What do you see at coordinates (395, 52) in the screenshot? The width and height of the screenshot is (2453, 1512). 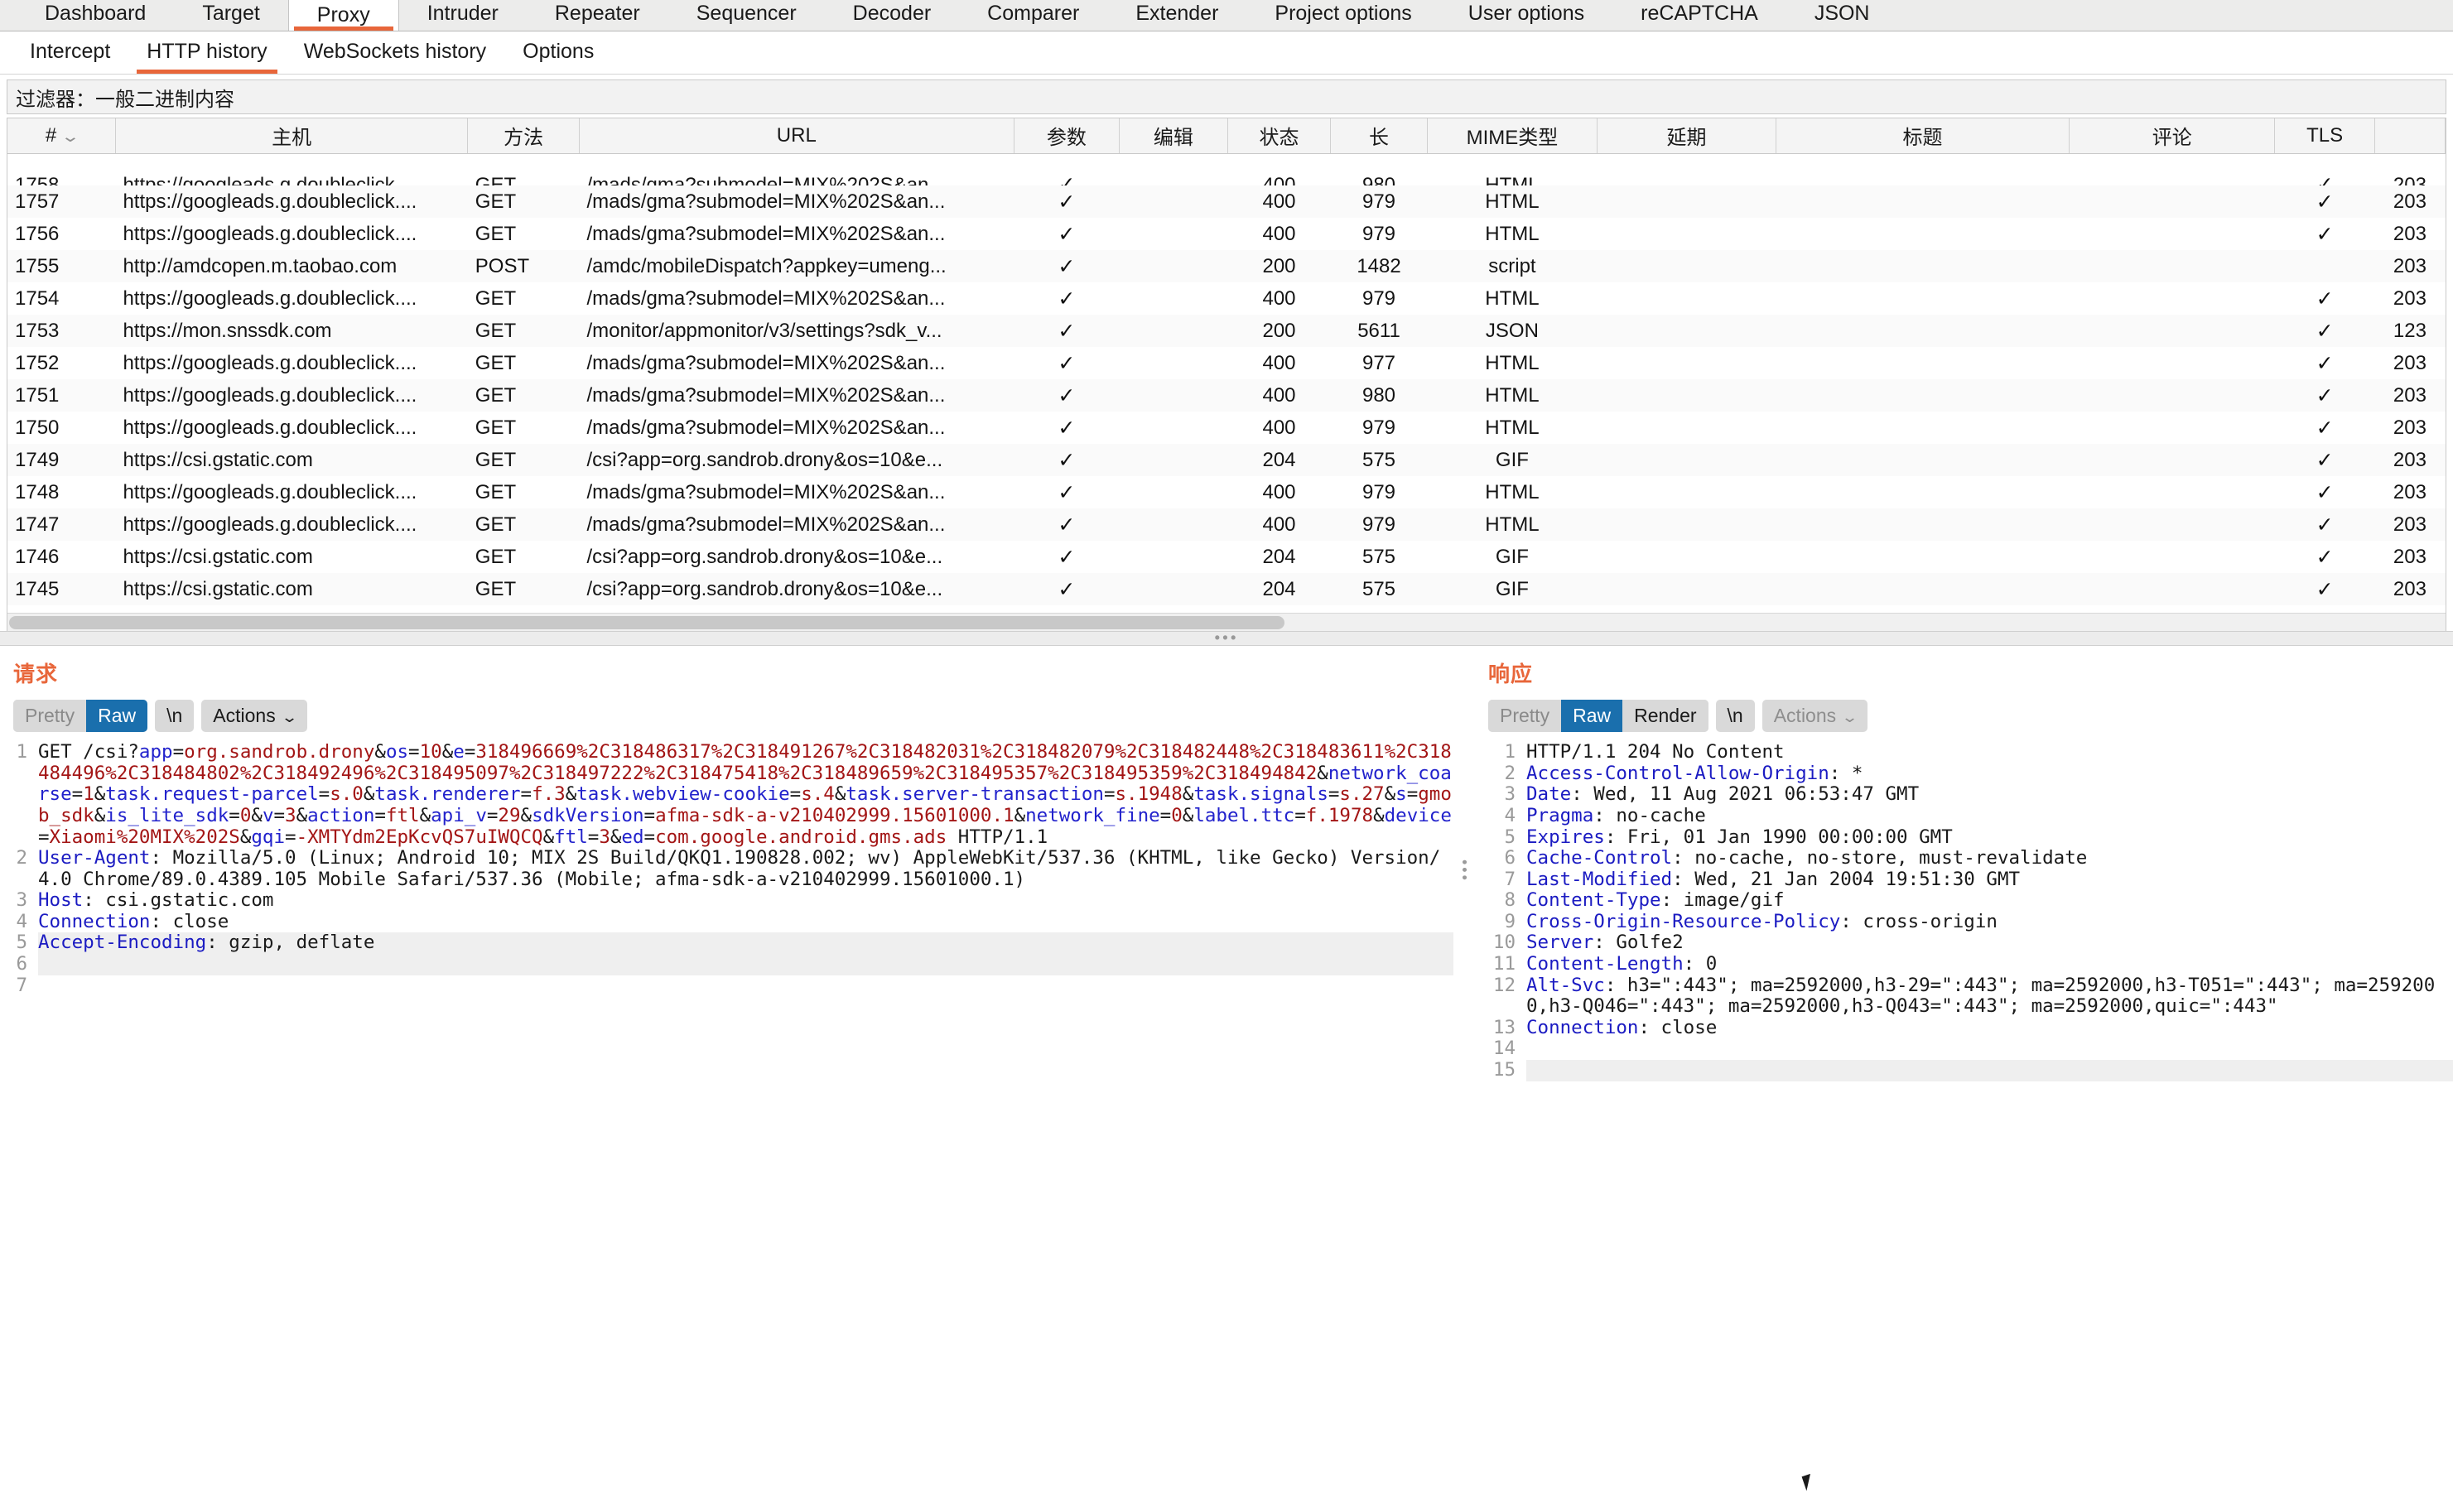 I see `proxy-sub-tab-websockets-history: WebSockets history` at bounding box center [395, 52].